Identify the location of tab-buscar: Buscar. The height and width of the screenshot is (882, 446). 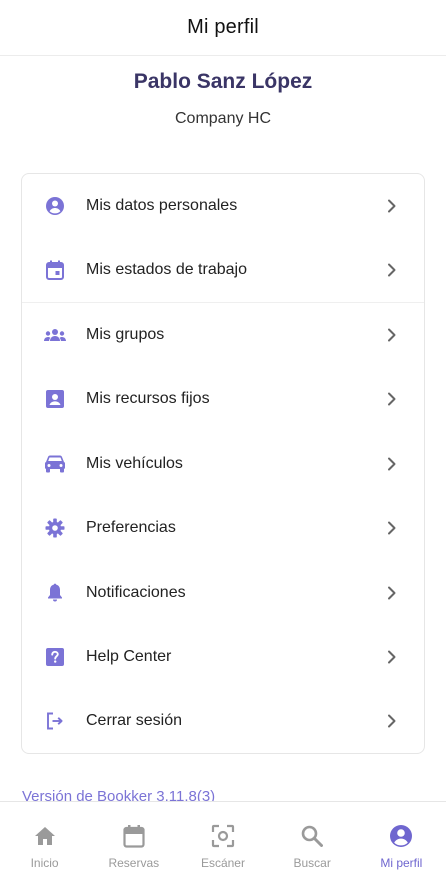
(312, 842).